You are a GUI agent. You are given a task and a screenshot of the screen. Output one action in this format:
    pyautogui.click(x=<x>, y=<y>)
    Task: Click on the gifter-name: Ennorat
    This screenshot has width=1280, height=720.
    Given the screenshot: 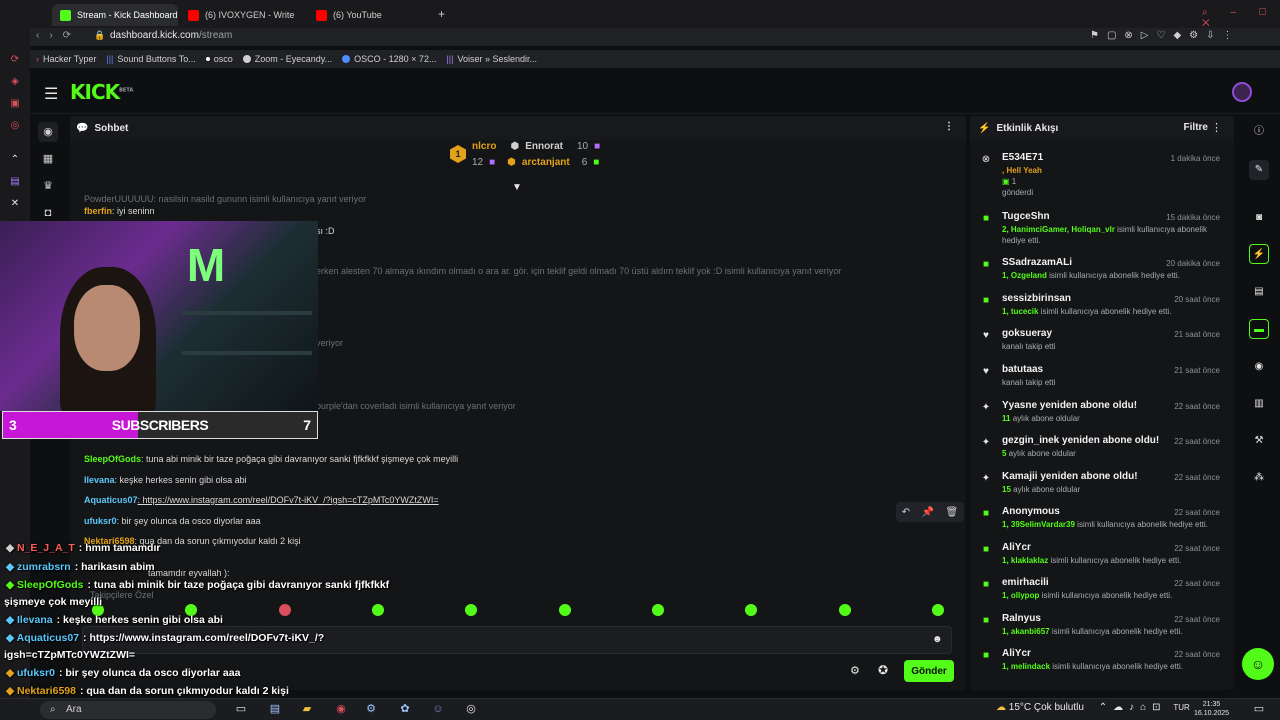 What is the action you would take?
    pyautogui.click(x=544, y=146)
    